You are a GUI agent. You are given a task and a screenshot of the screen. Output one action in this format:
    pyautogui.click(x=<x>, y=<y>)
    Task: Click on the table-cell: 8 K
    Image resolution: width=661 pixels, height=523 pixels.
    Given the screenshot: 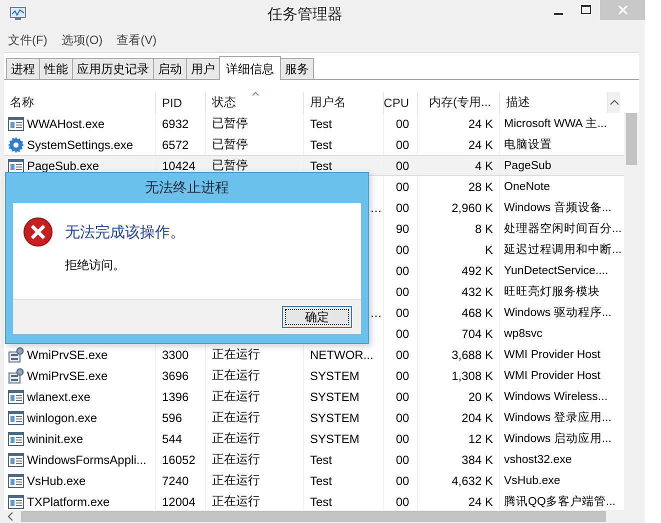 What is the action you would take?
    pyautogui.click(x=483, y=229)
    